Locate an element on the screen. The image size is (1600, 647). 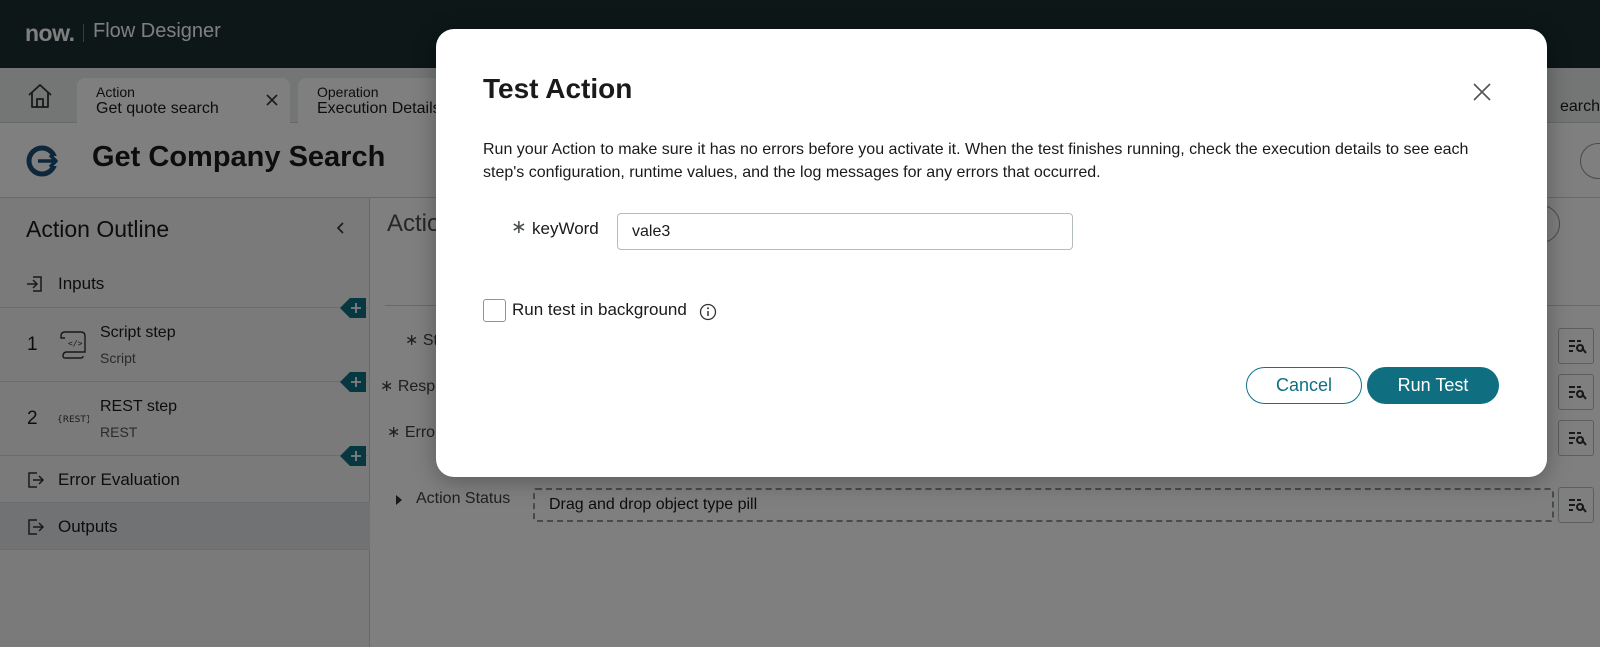
info-icon is located at coordinates (708, 312).